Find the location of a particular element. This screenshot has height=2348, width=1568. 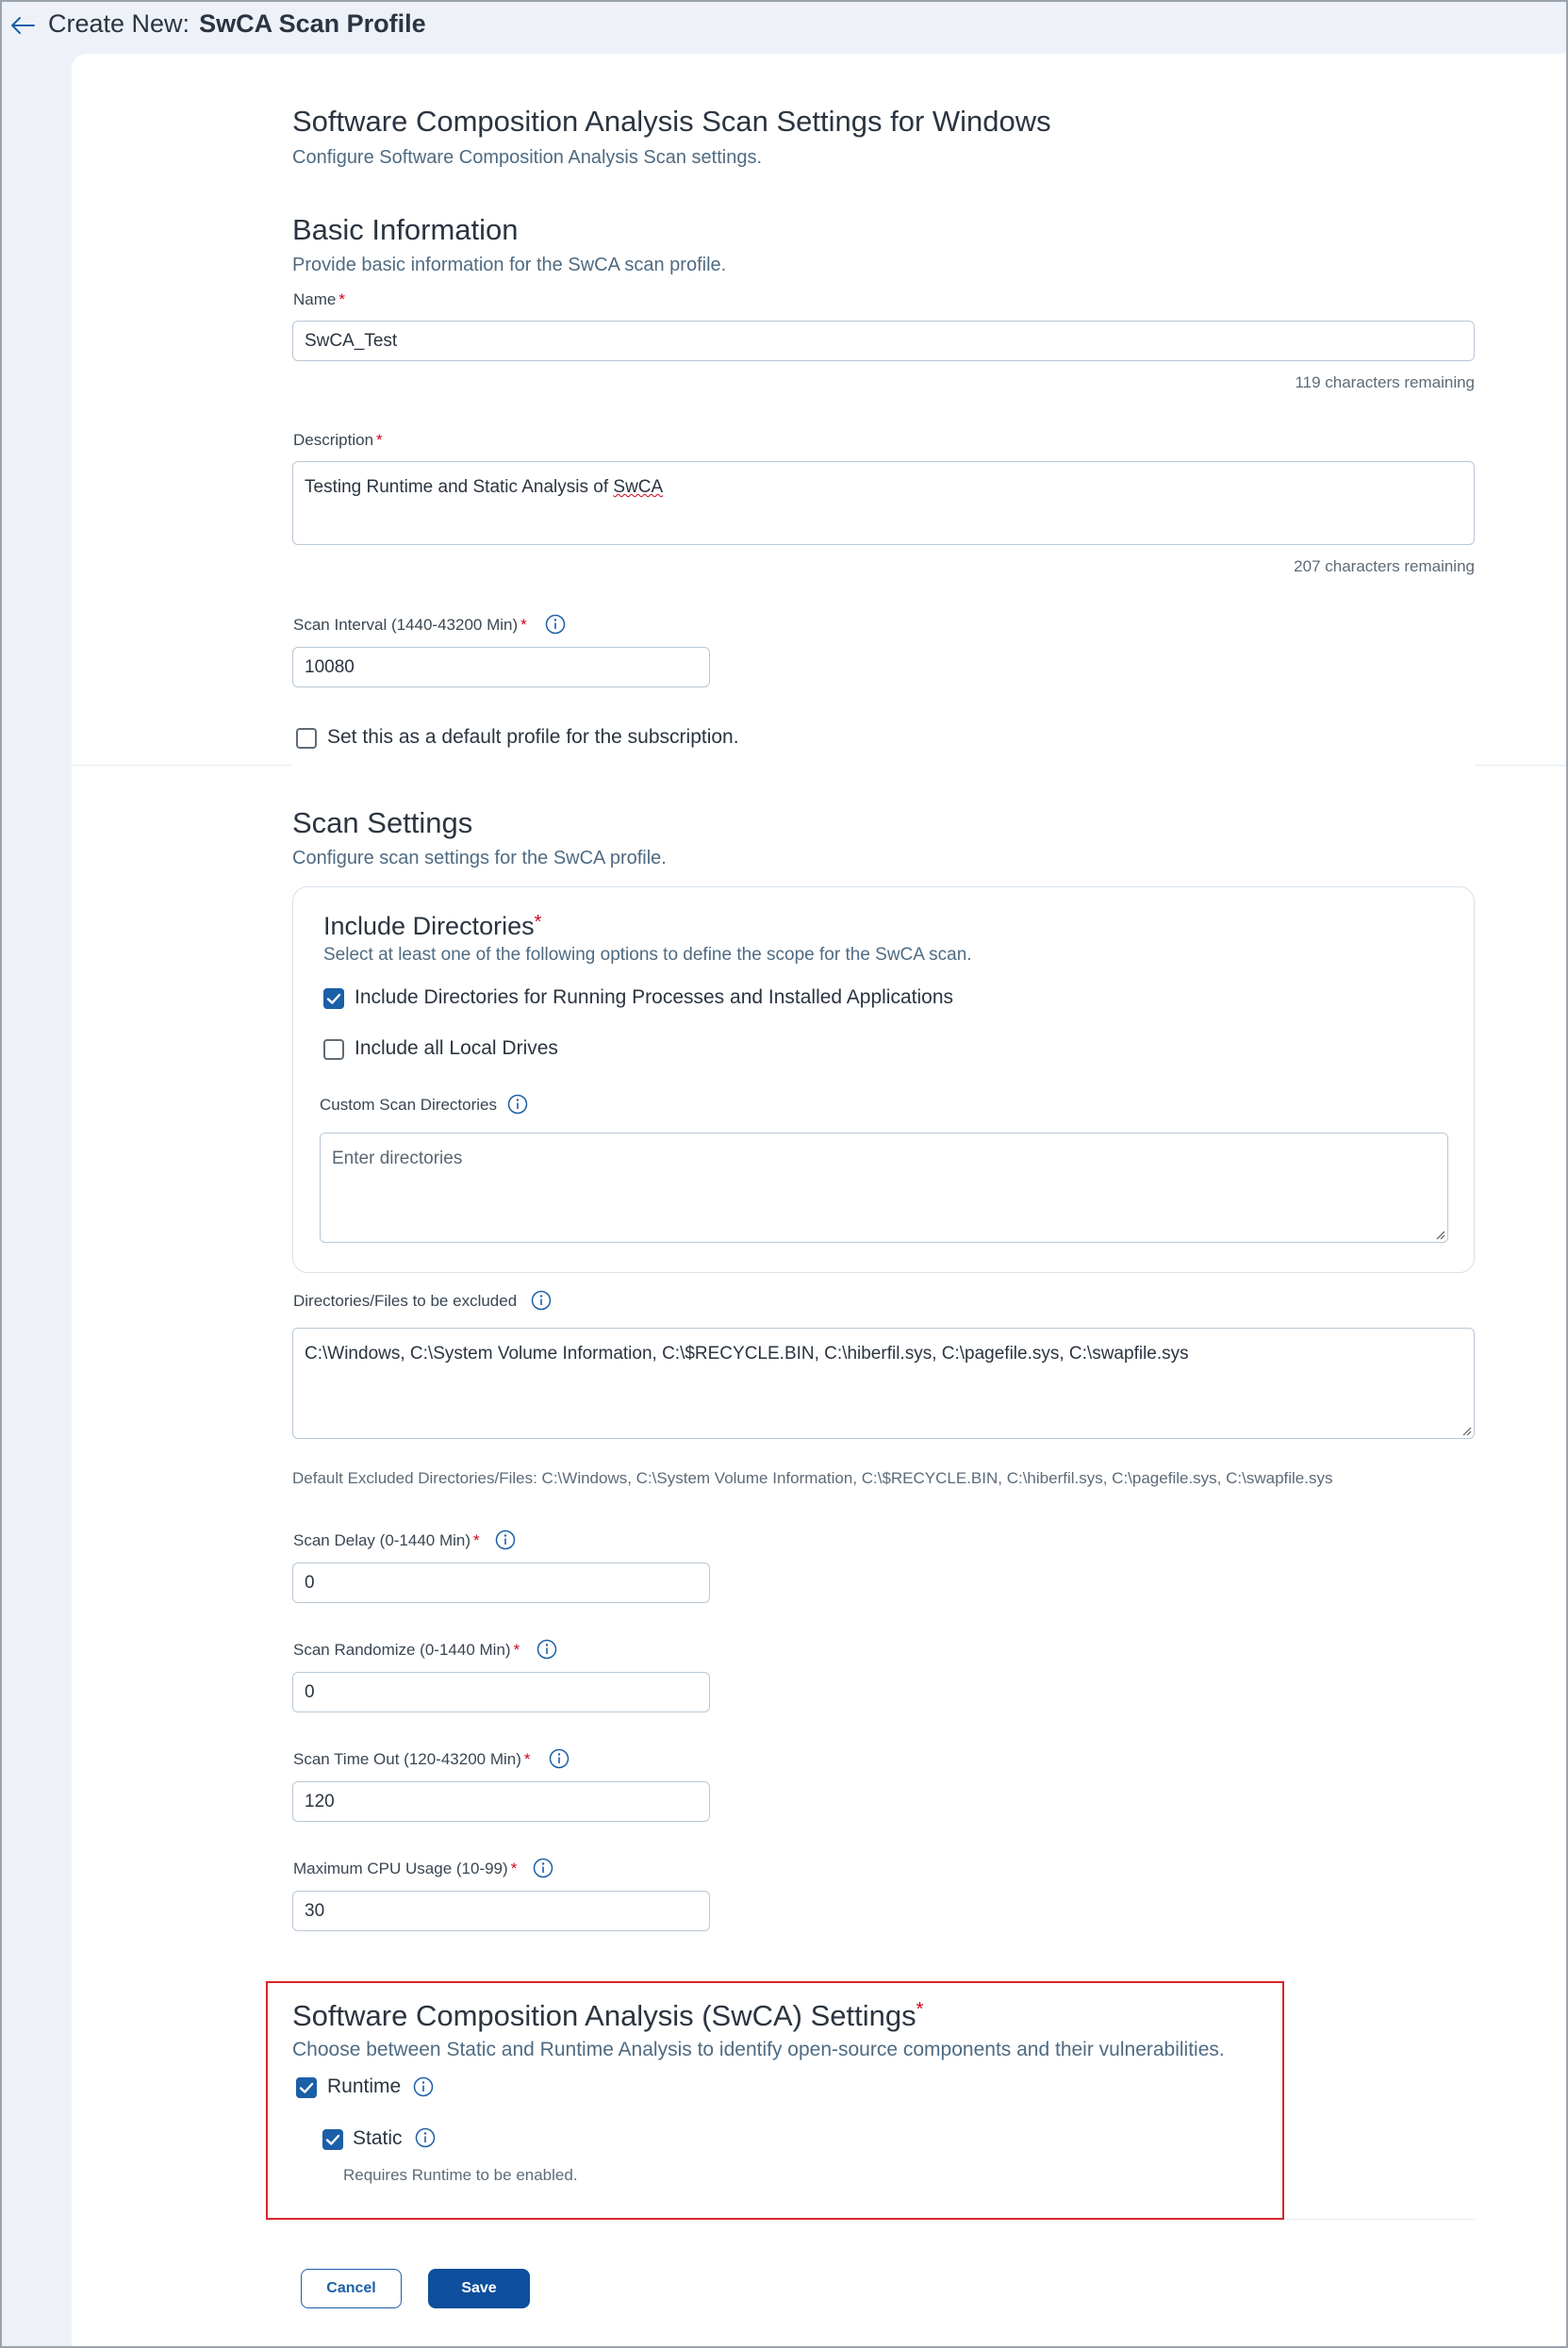

scan-delay-value: 0 is located at coordinates (310, 1582).